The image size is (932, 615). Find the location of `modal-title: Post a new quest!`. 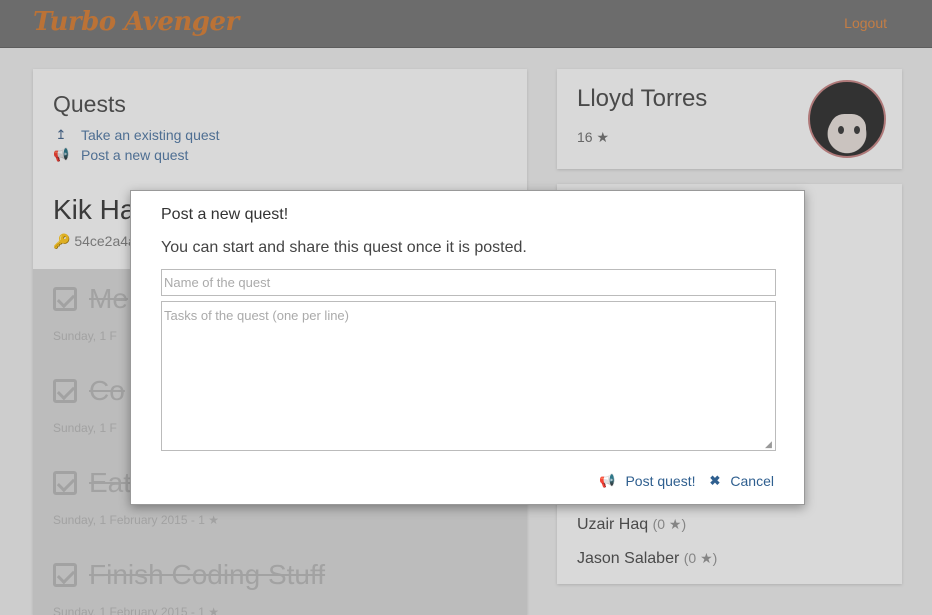

modal-title: Post a new quest! is located at coordinates (225, 214).